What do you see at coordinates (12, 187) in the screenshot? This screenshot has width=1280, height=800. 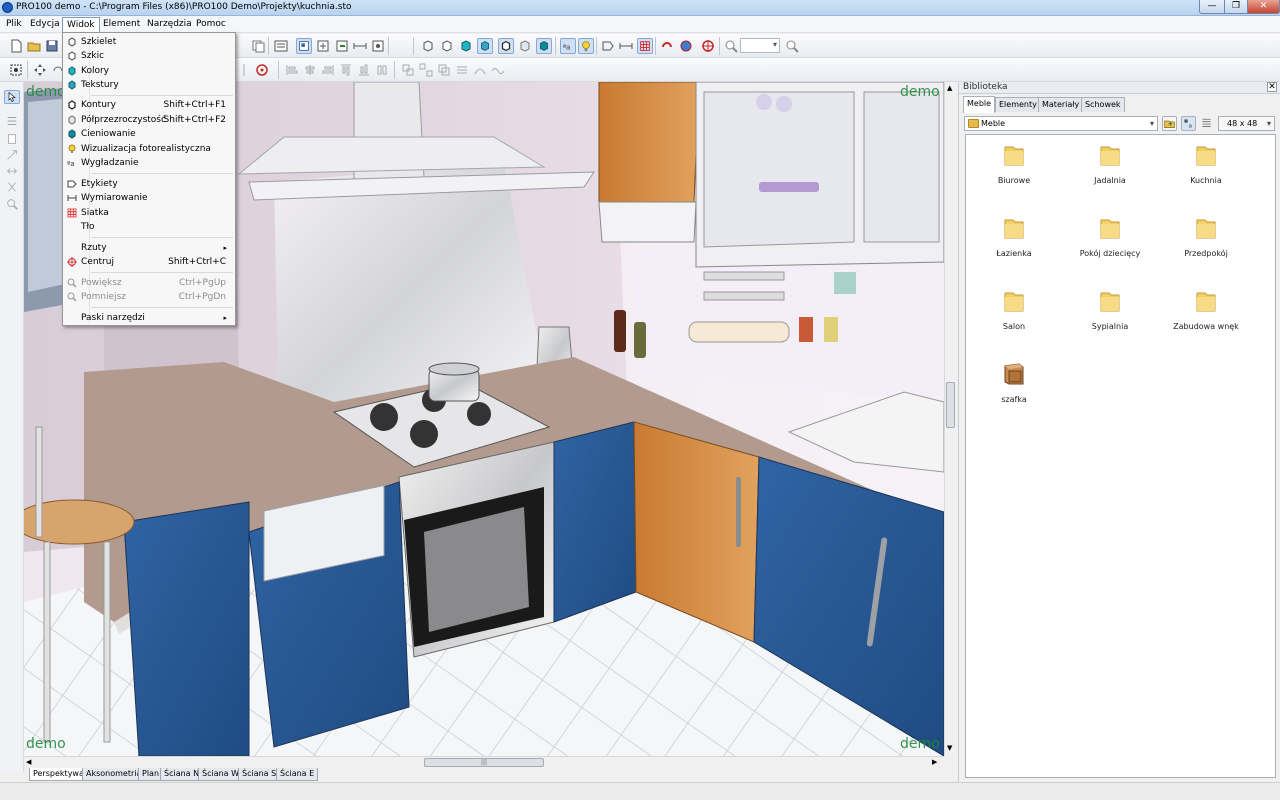 I see `cut-tool-icon` at bounding box center [12, 187].